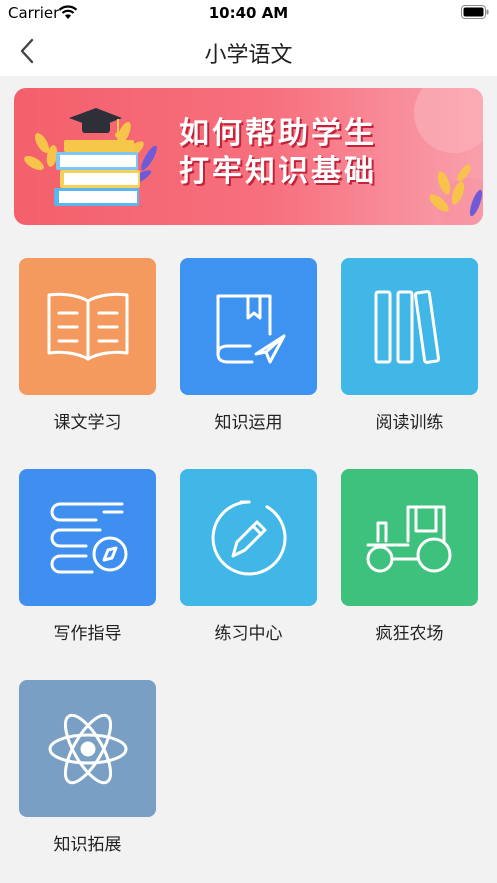 The image size is (497, 883). I want to click on status-bar: Carrier 10:40 AM, so click(248, 13).